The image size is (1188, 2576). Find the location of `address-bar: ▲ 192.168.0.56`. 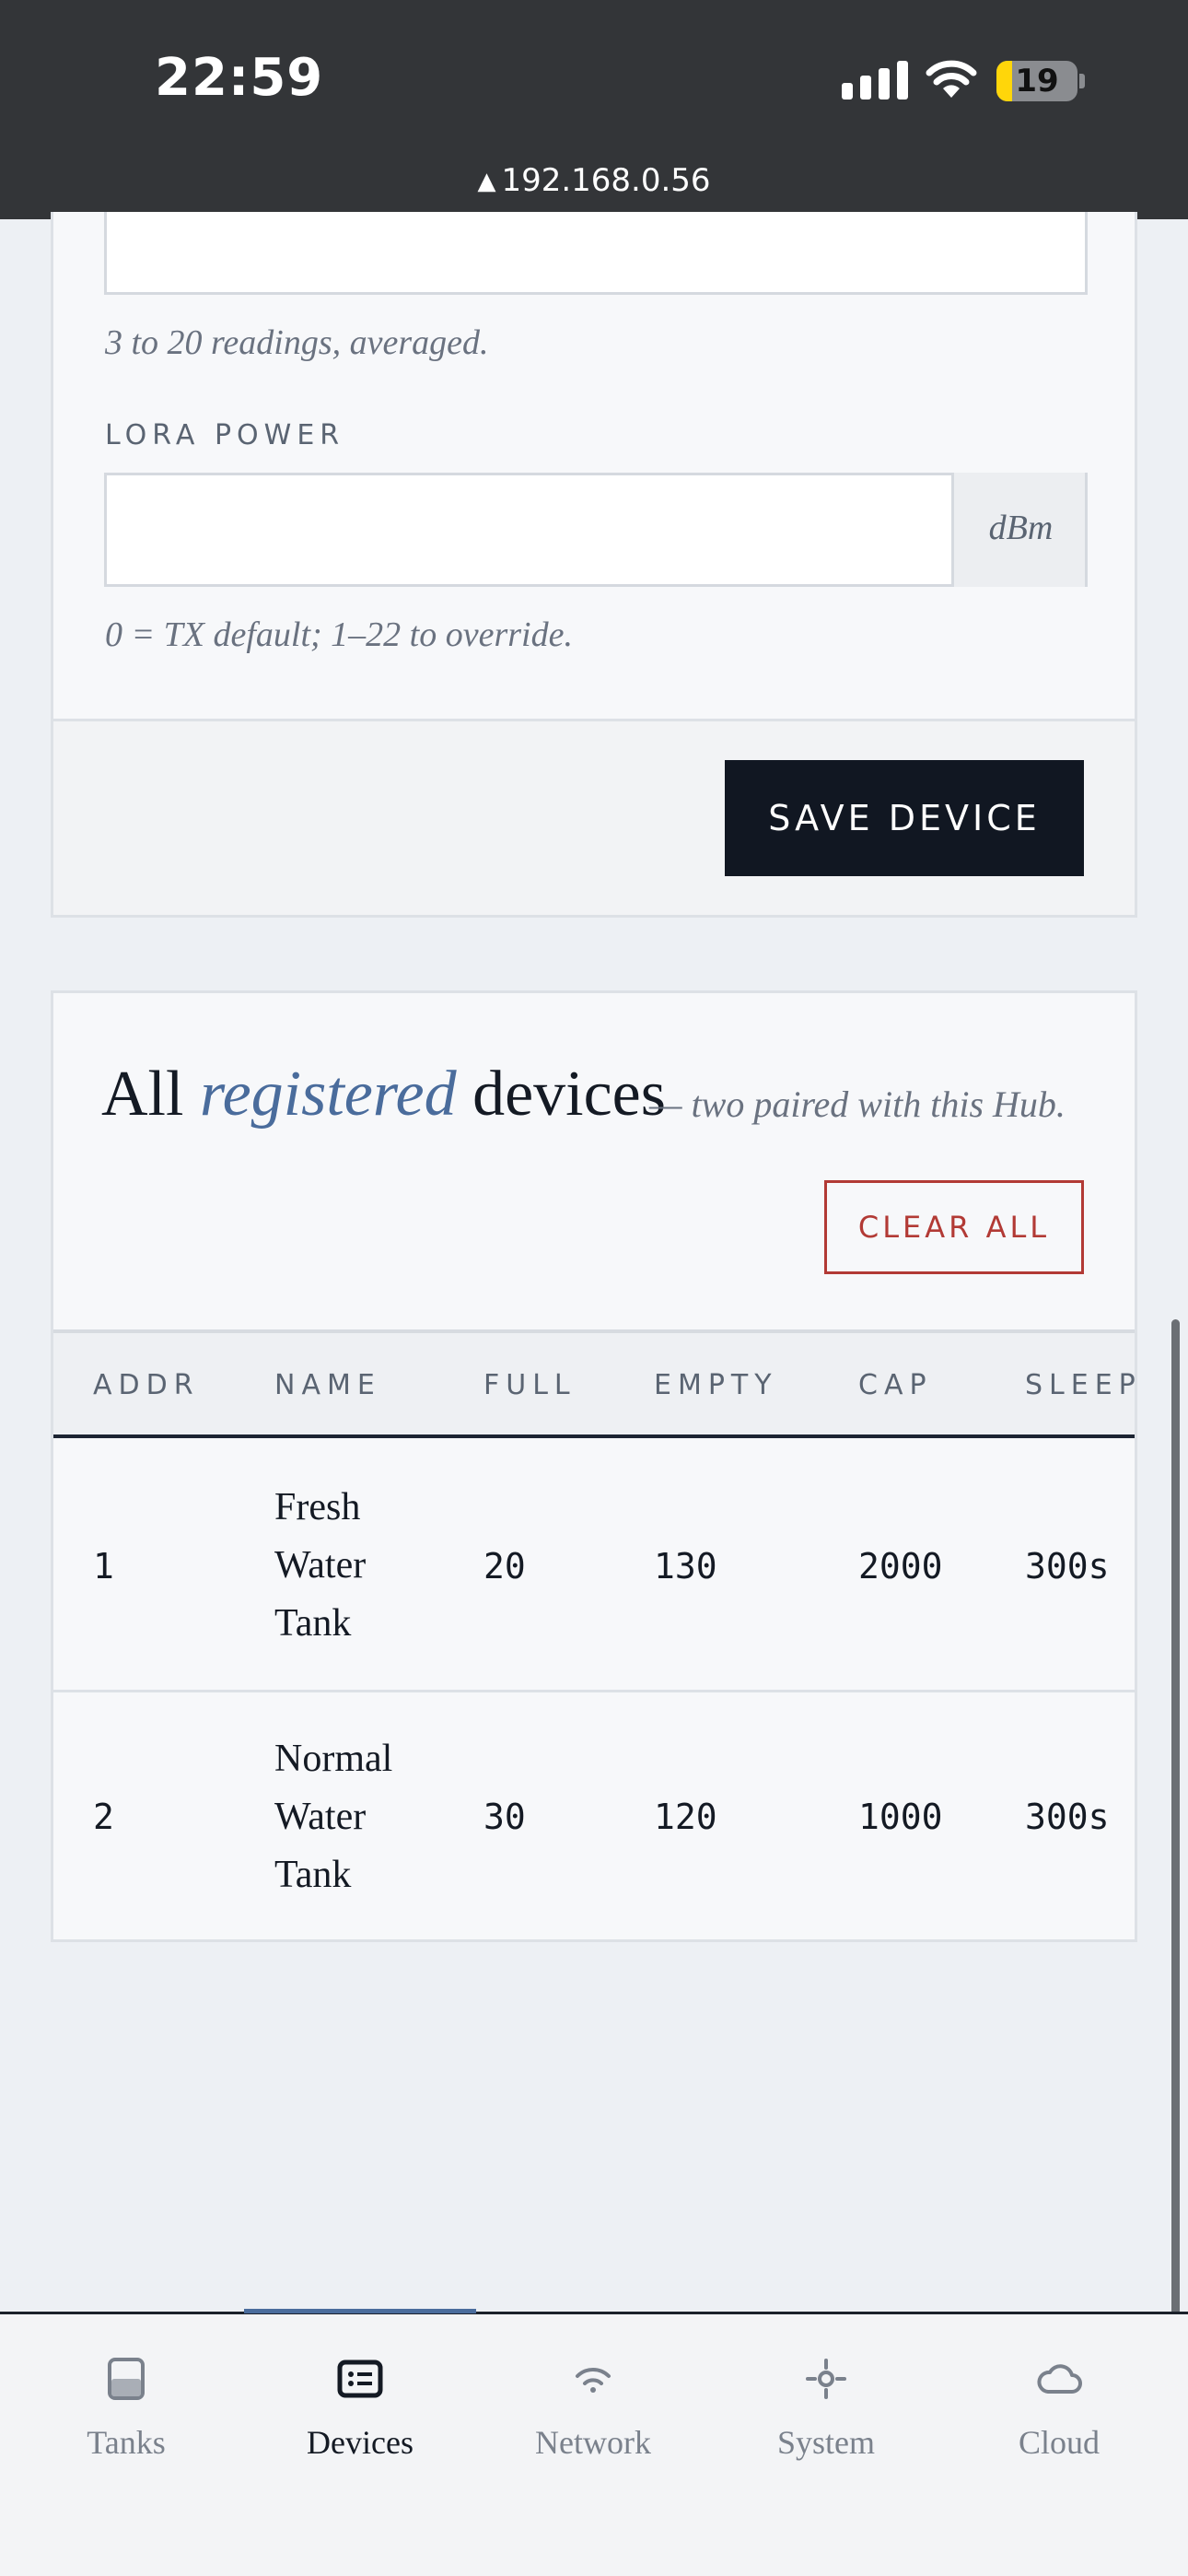

address-bar: ▲ 192.168.0.56 is located at coordinates (594, 180).